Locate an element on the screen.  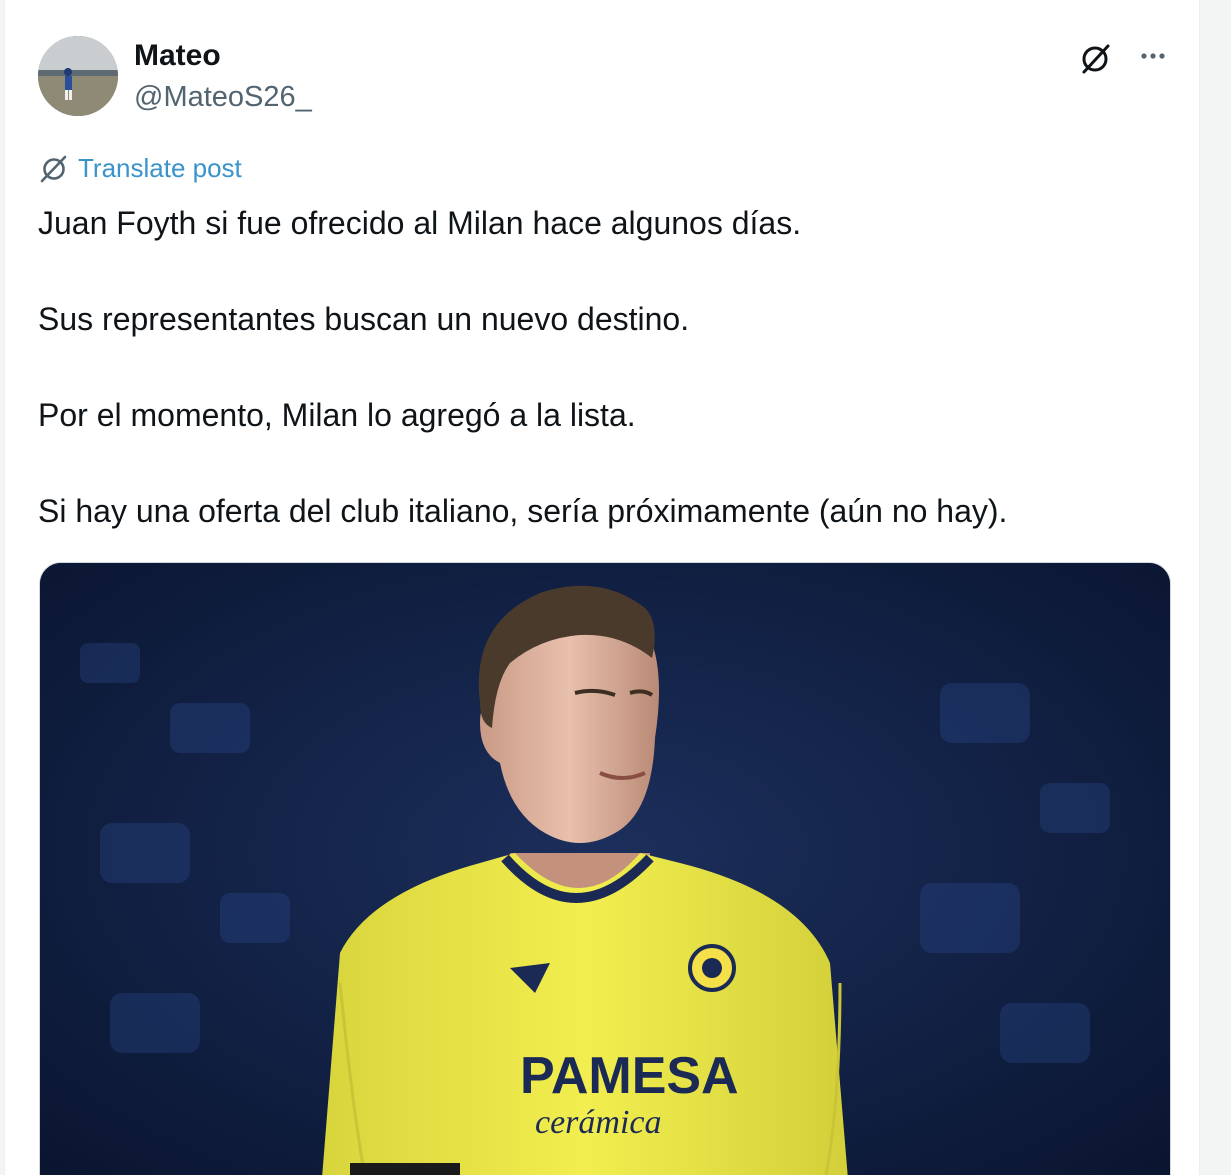
shirt-sponsor-text: PAMESA is located at coordinates (629, 1076).